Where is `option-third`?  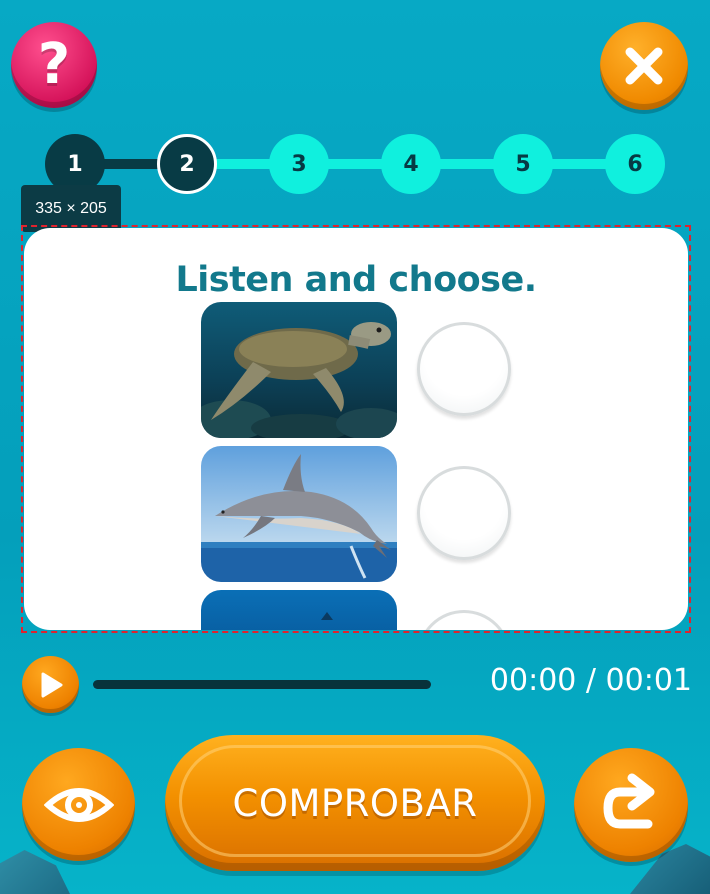
option-third is located at coordinates (361, 610).